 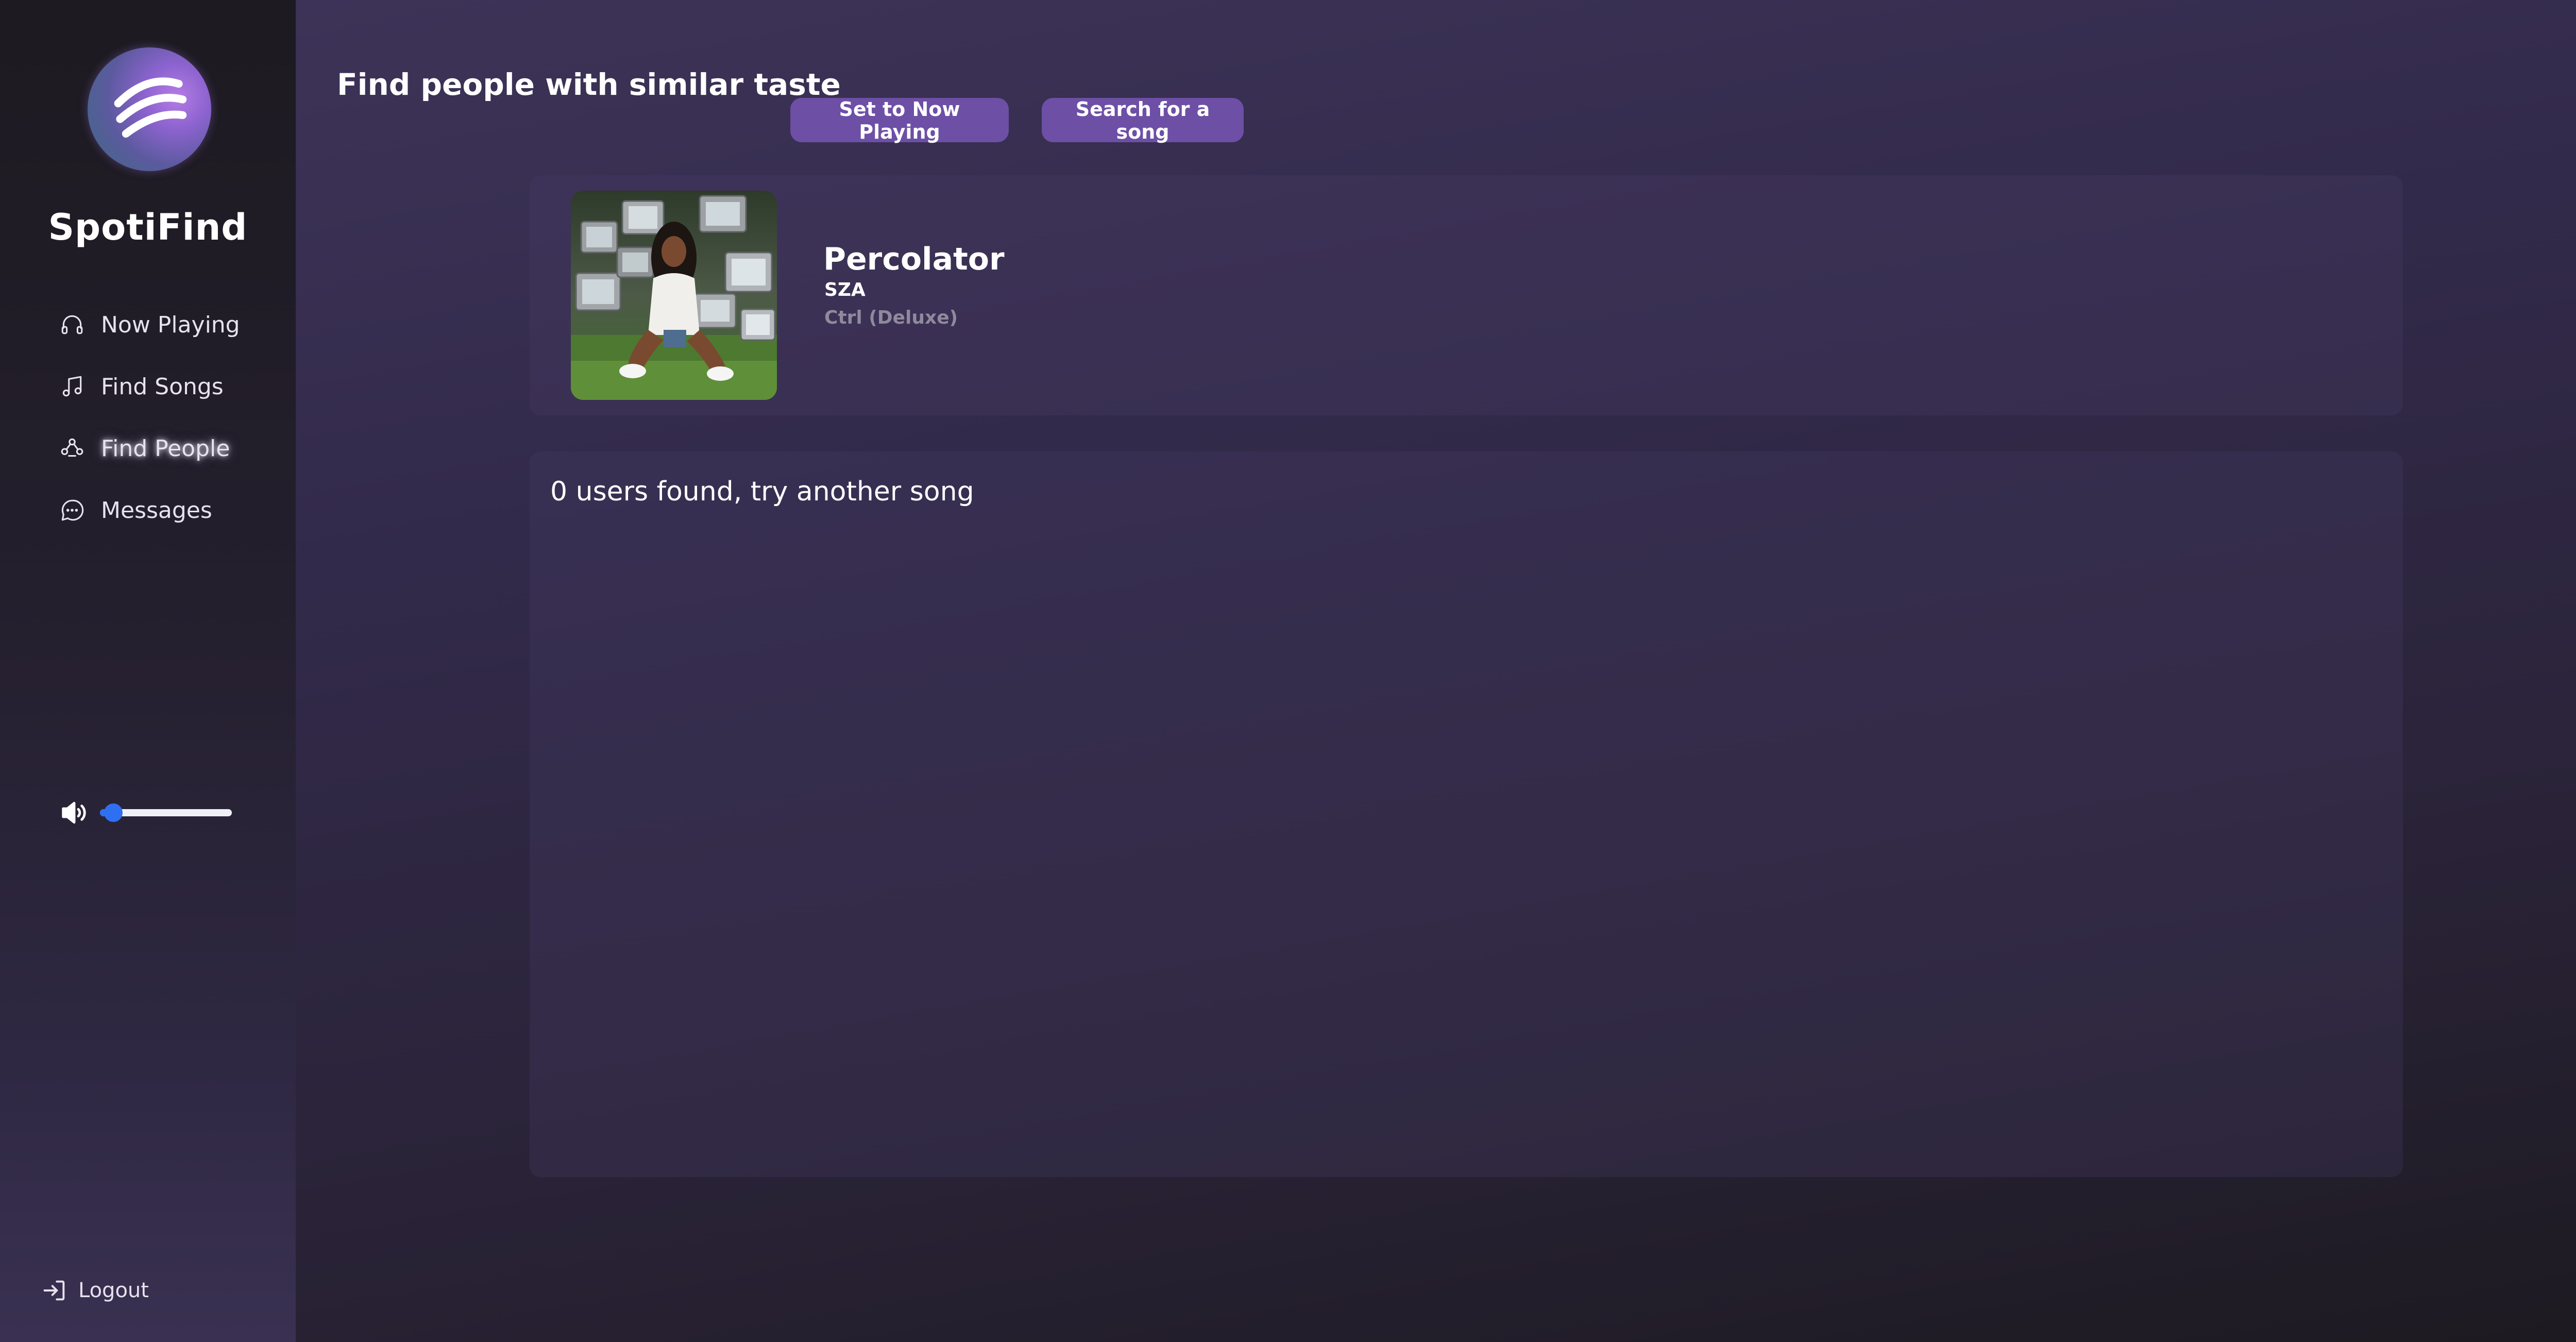 What do you see at coordinates (165, 448) in the screenshot?
I see `sidebar-item-label: Find People` at bounding box center [165, 448].